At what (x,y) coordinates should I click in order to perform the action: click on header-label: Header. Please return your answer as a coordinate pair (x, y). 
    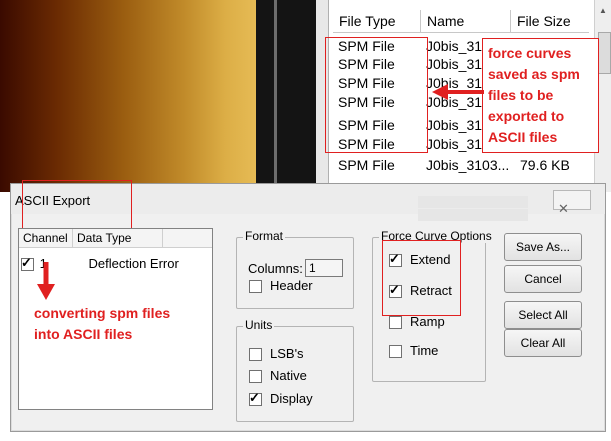
    Looking at the image, I should click on (291, 285).